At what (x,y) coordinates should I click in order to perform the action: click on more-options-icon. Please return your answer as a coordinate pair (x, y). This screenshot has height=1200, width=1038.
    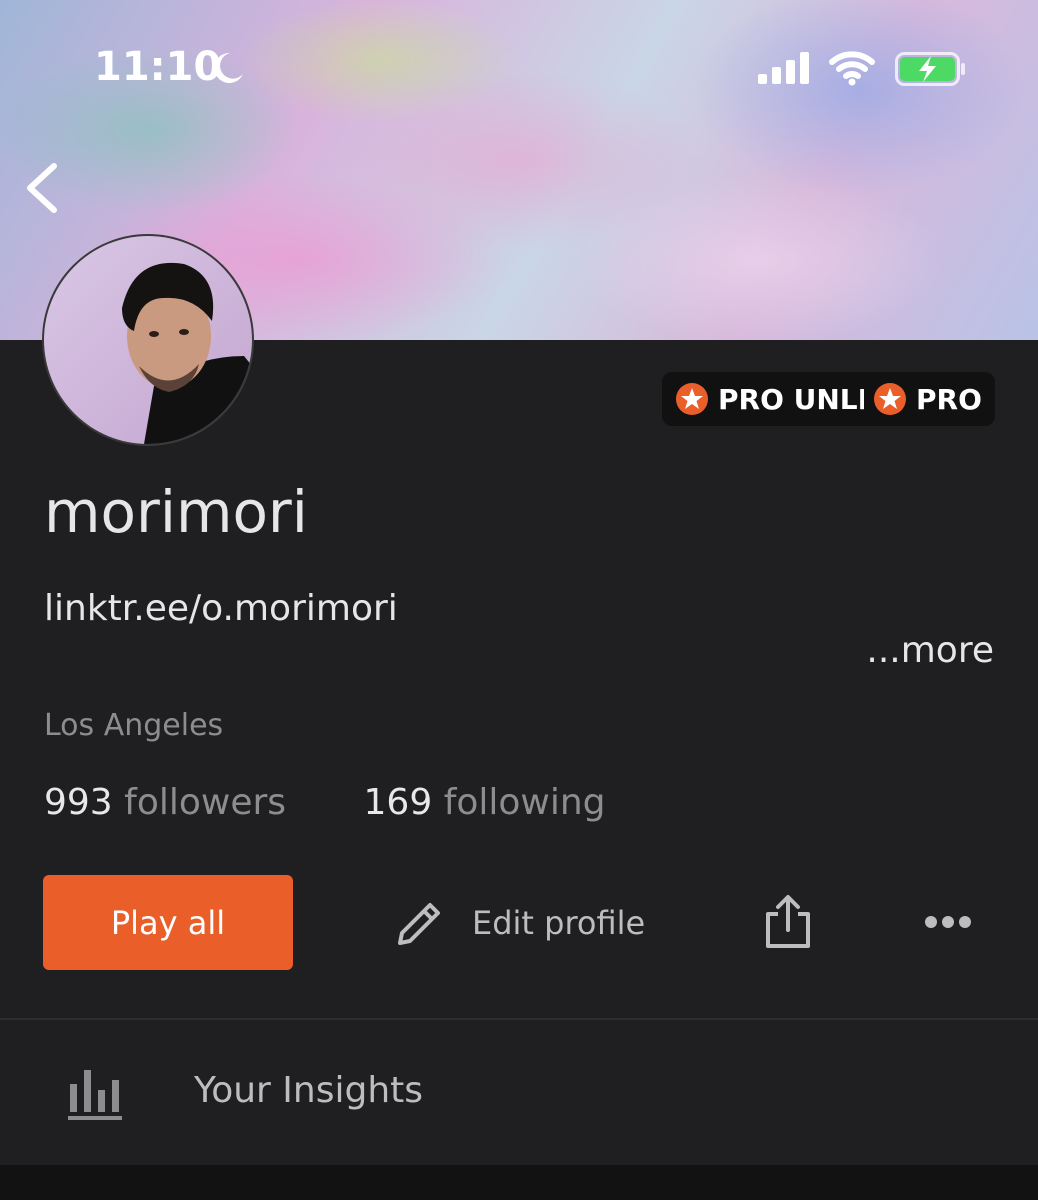
    Looking at the image, I should click on (948, 924).